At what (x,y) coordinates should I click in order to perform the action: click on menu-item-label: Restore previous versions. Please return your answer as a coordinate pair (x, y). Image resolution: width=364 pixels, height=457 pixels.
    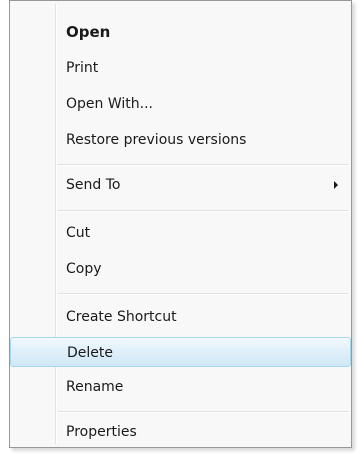
    Looking at the image, I should click on (156, 140).